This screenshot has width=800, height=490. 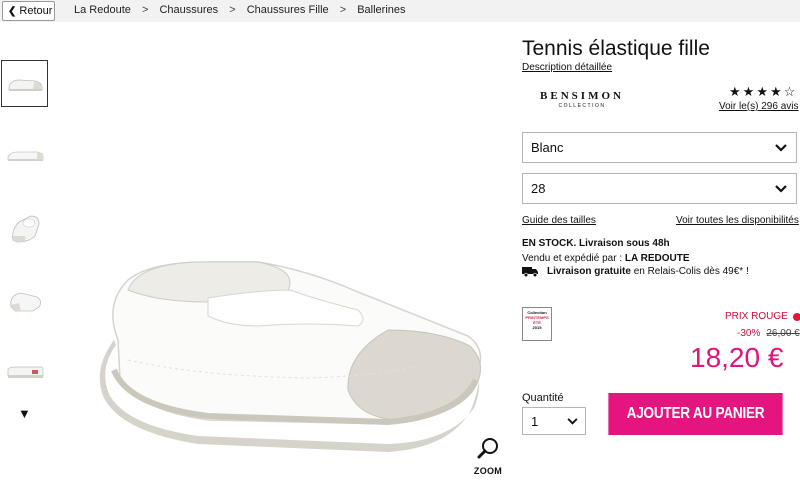 I want to click on discount-line: -30% 26,00 €, so click(x=768, y=333).